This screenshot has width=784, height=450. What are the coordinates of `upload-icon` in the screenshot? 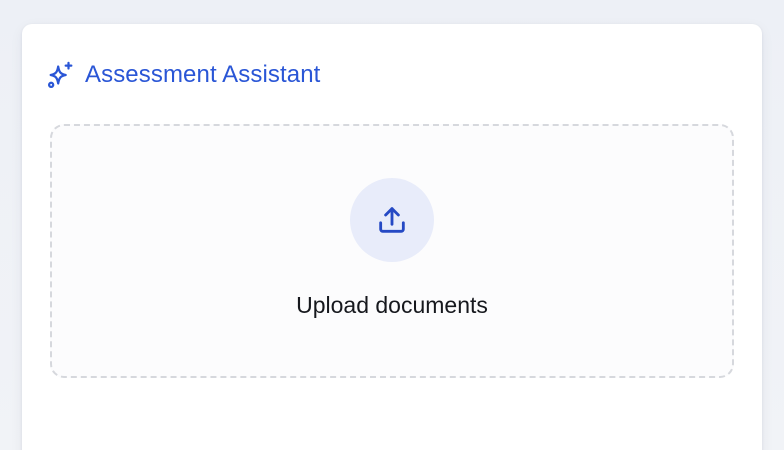 It's located at (392, 220).